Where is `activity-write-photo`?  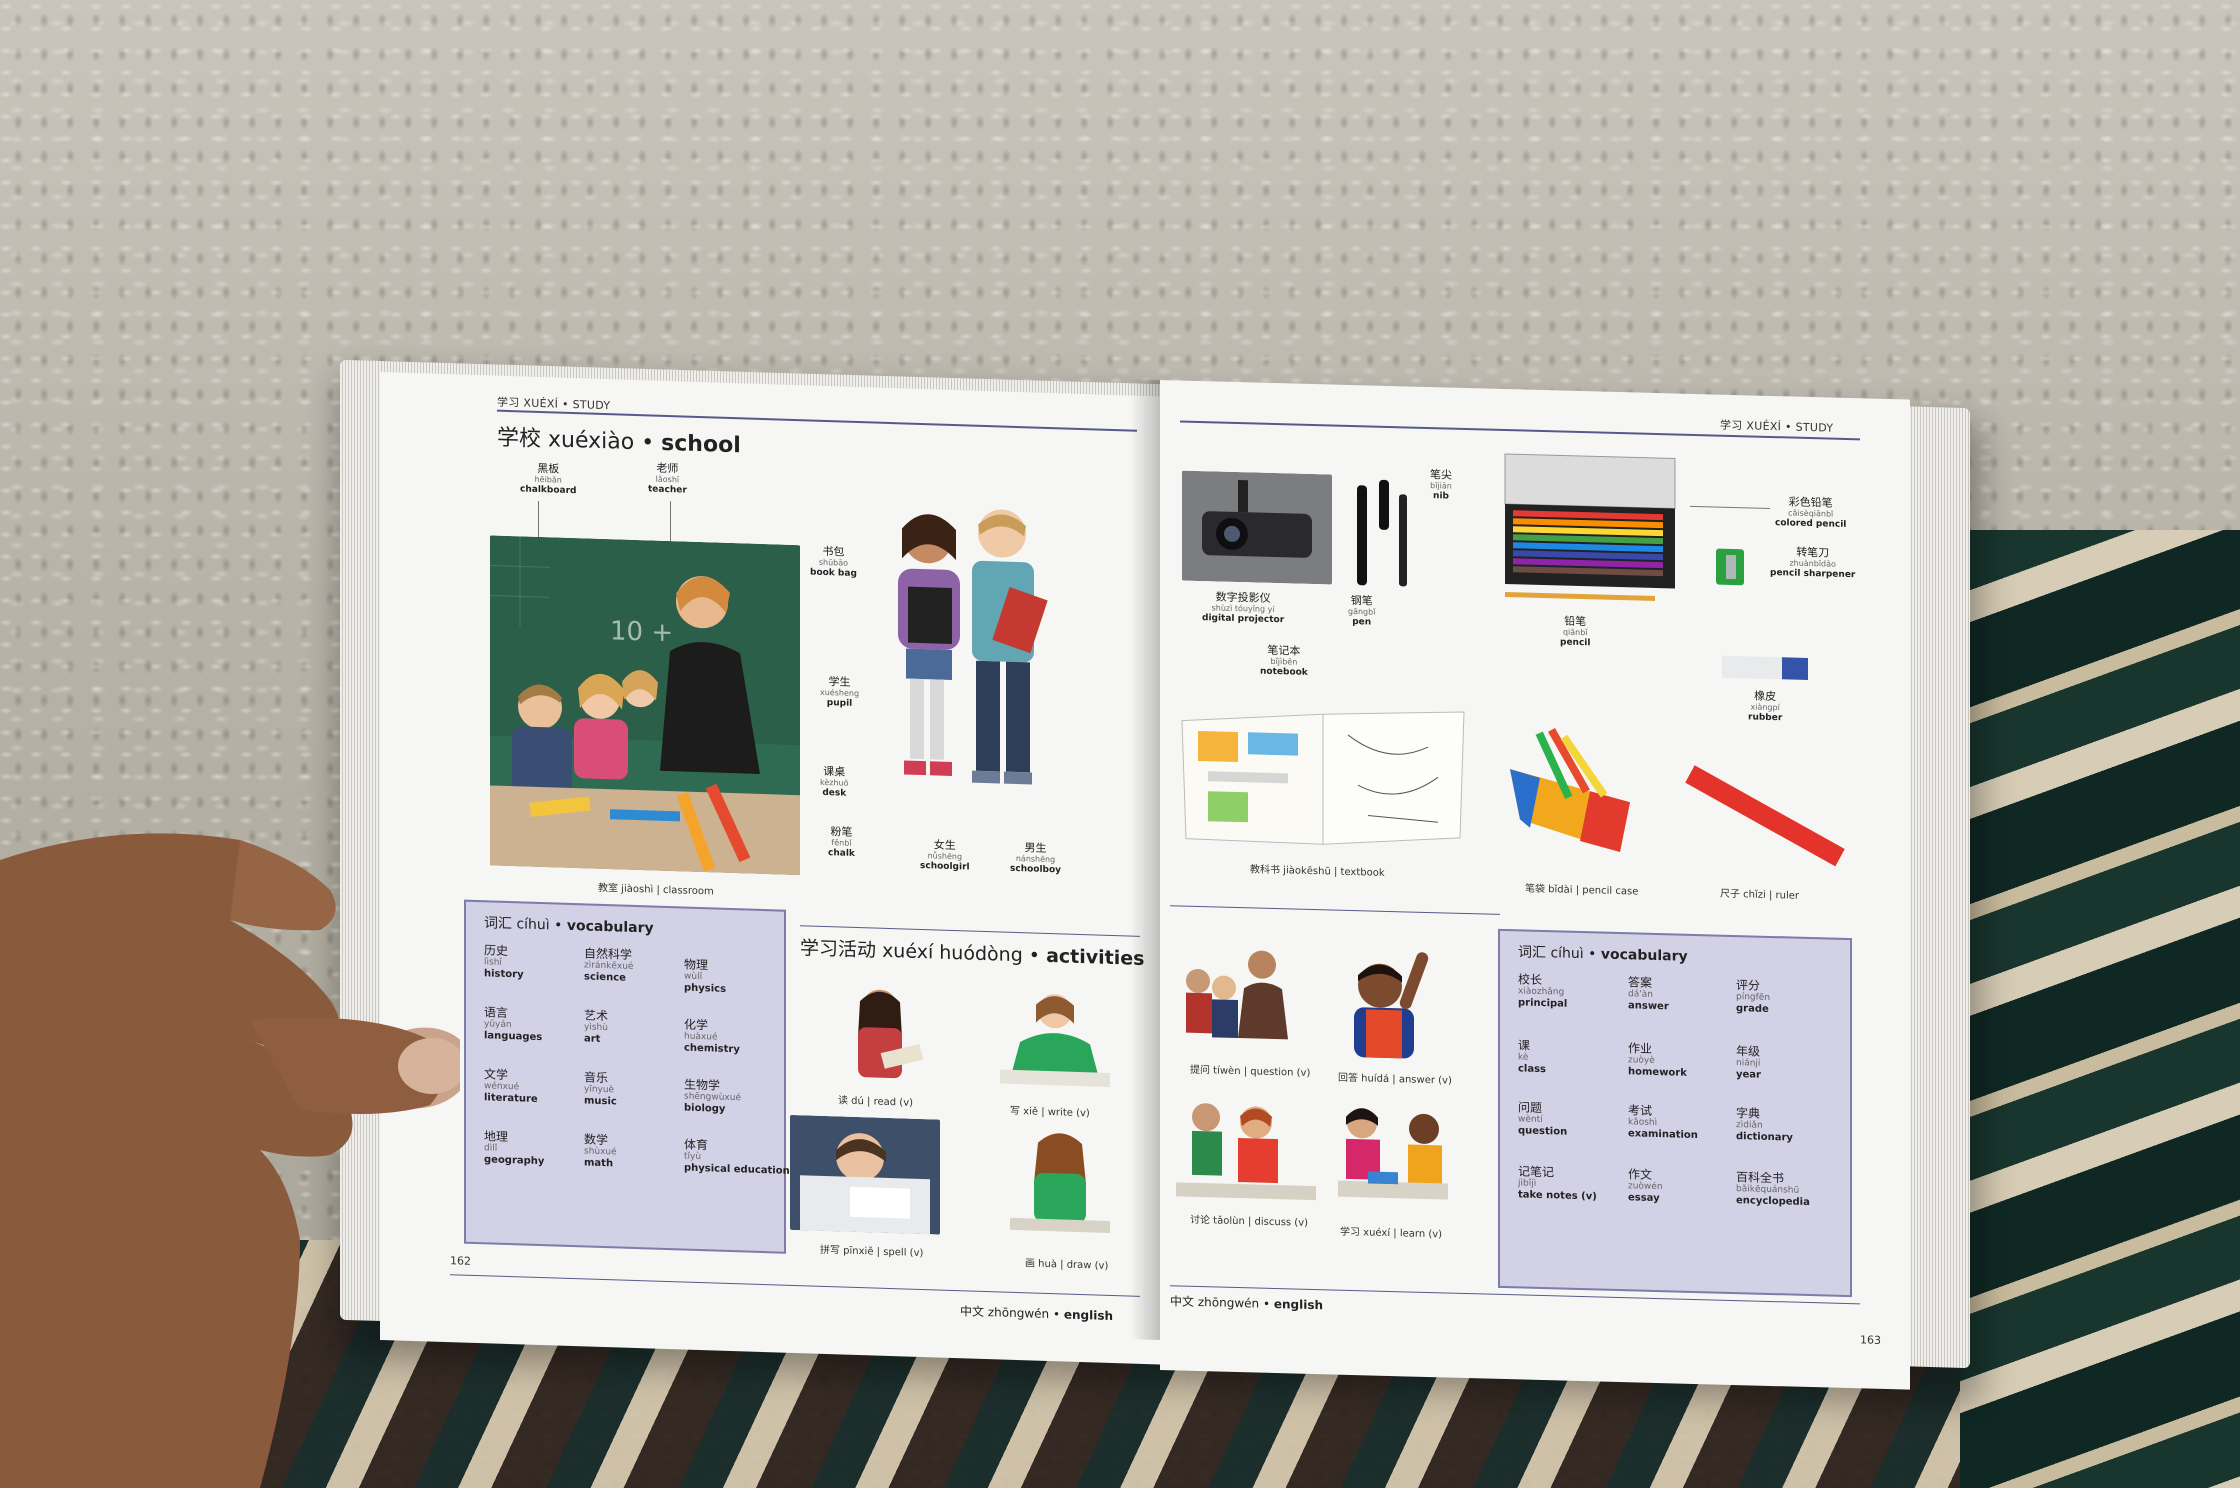 activity-write-photo is located at coordinates (1055, 1038).